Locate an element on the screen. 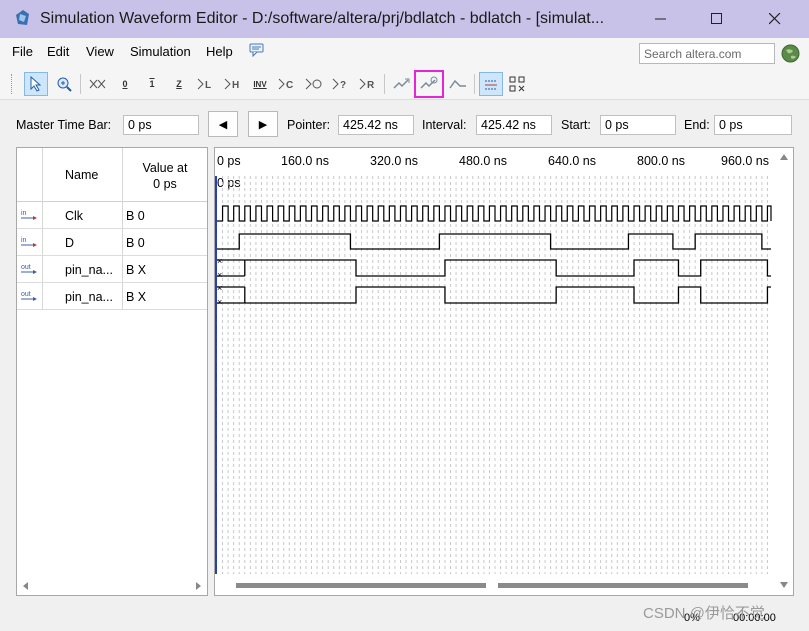 The height and width of the screenshot is (631, 809). gate-level-simulation-button is located at coordinates (458, 84).